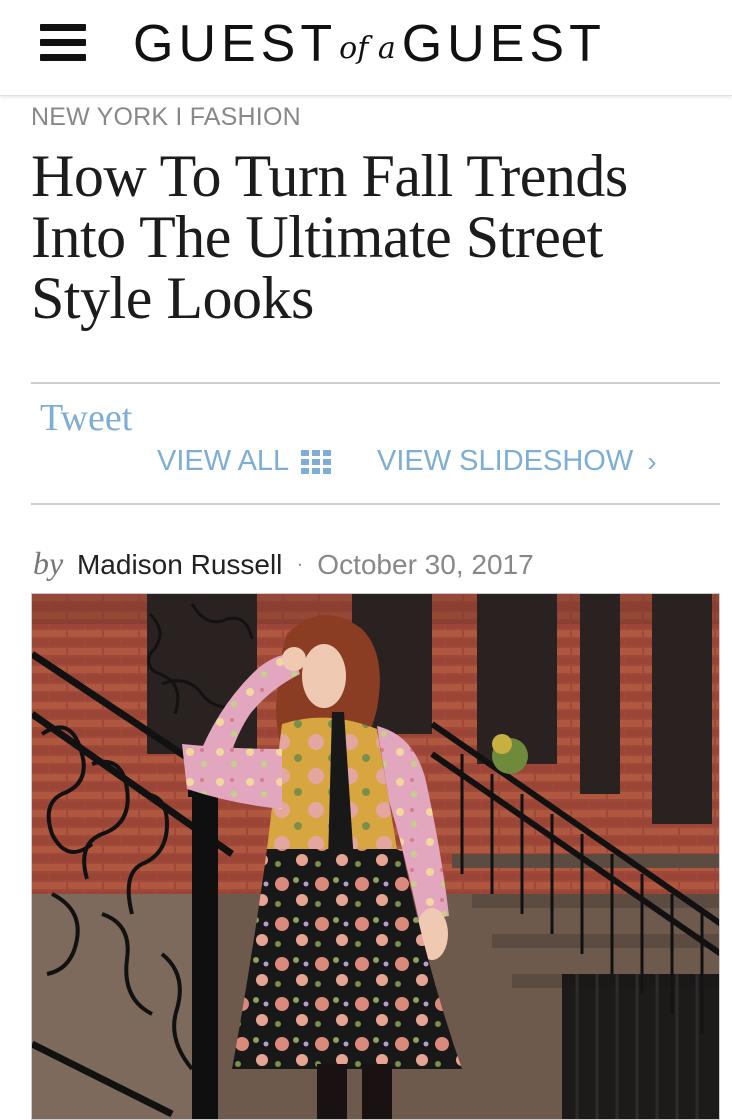 This screenshot has width=732, height=1120. What do you see at coordinates (375, 504) in the screenshot?
I see `divider-bottom` at bounding box center [375, 504].